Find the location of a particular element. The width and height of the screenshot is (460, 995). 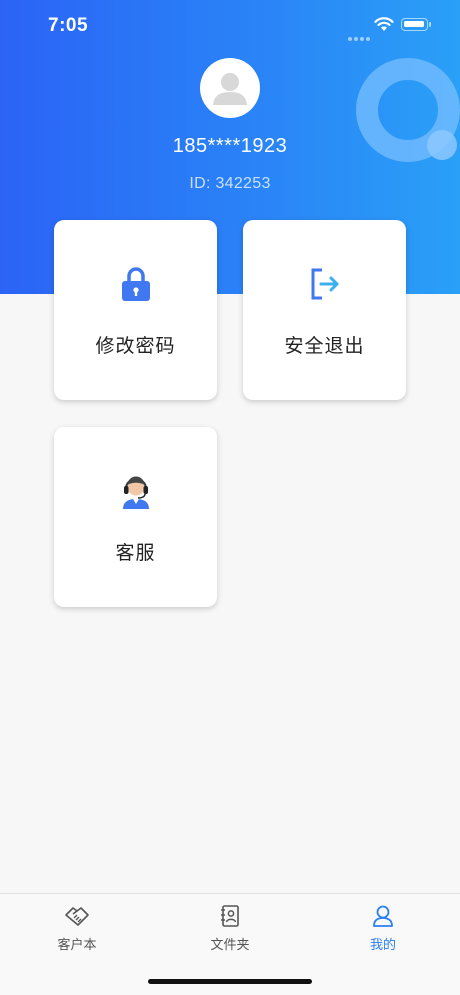

customer-service-label: 客服 is located at coordinates (135, 553).